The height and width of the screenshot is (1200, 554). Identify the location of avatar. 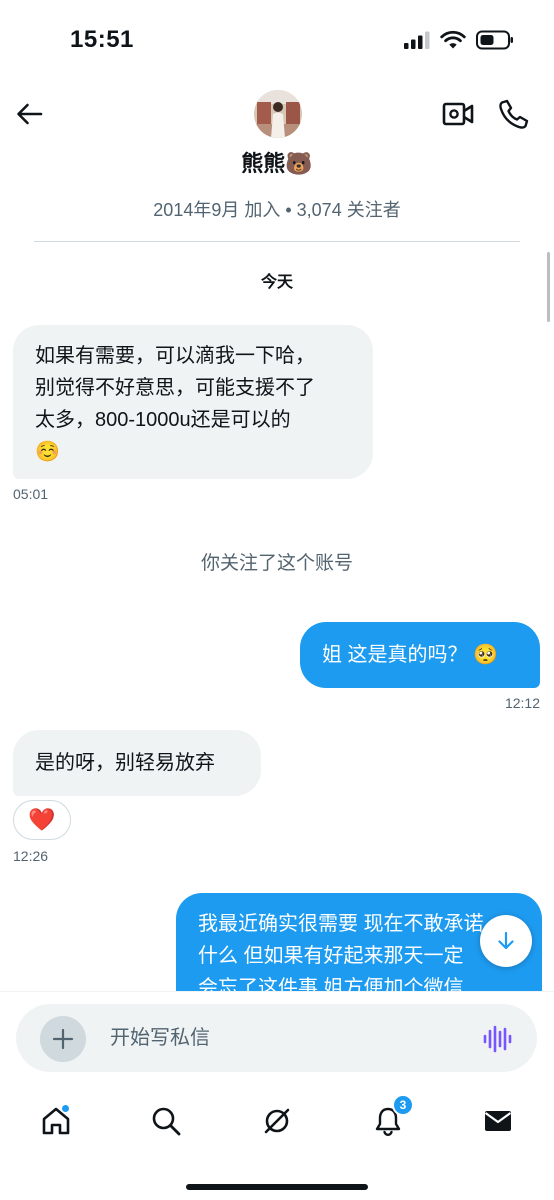
(278, 114).